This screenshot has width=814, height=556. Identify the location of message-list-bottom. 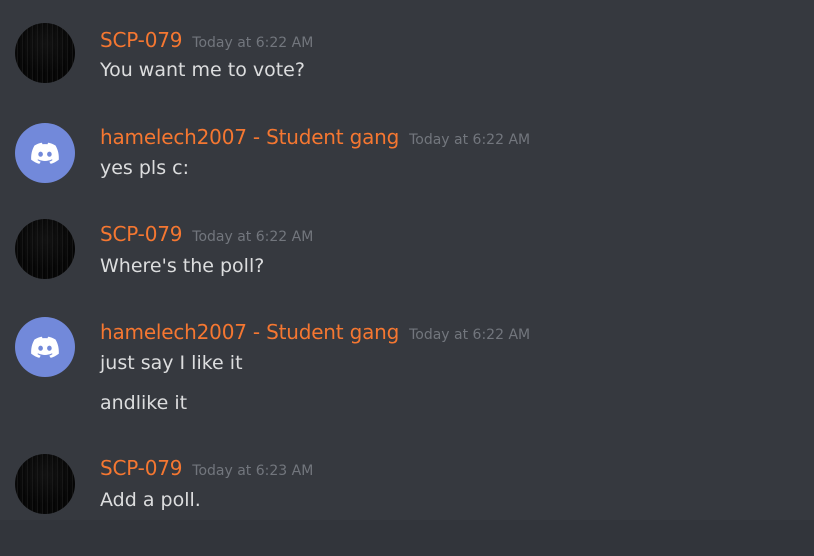
(407, 538).